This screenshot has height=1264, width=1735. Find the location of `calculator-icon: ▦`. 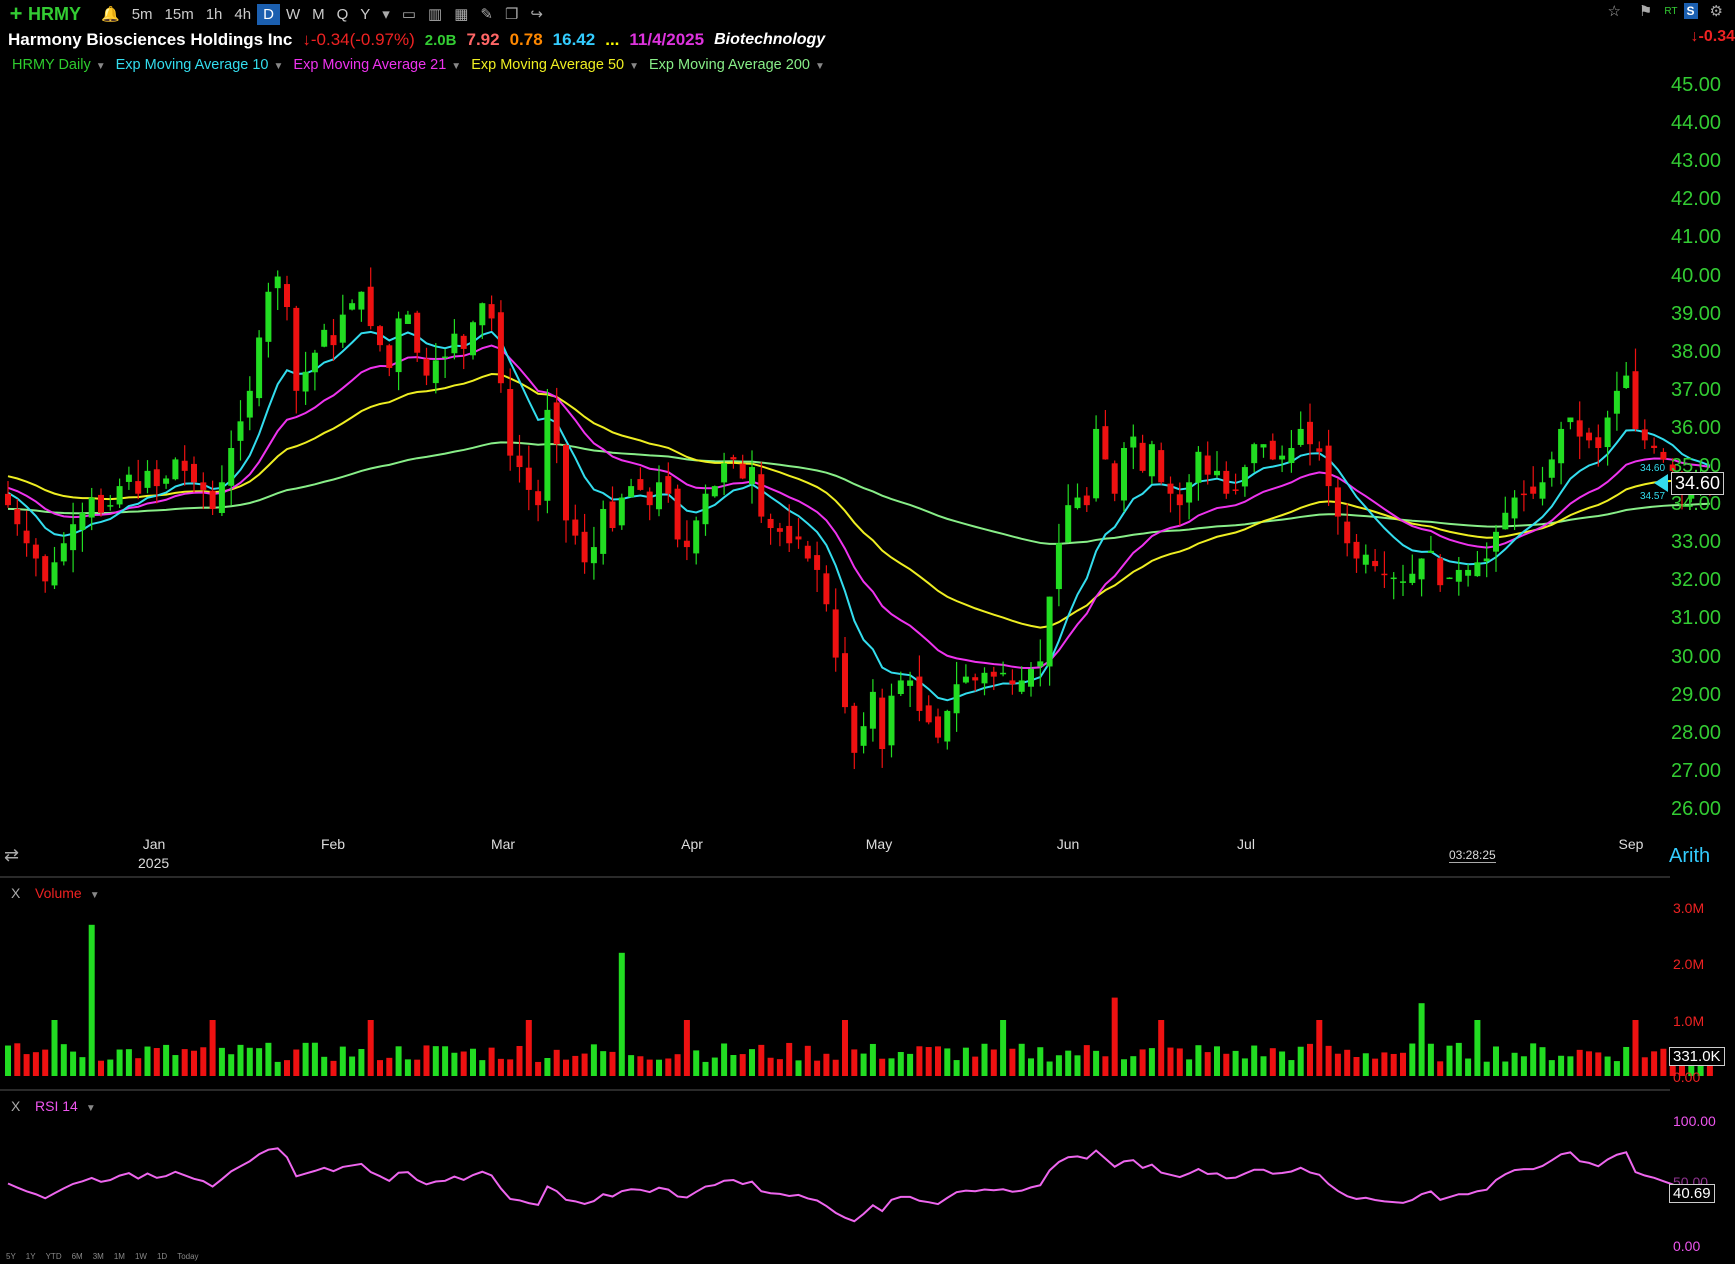

calculator-icon: ▦ is located at coordinates (461, 14).